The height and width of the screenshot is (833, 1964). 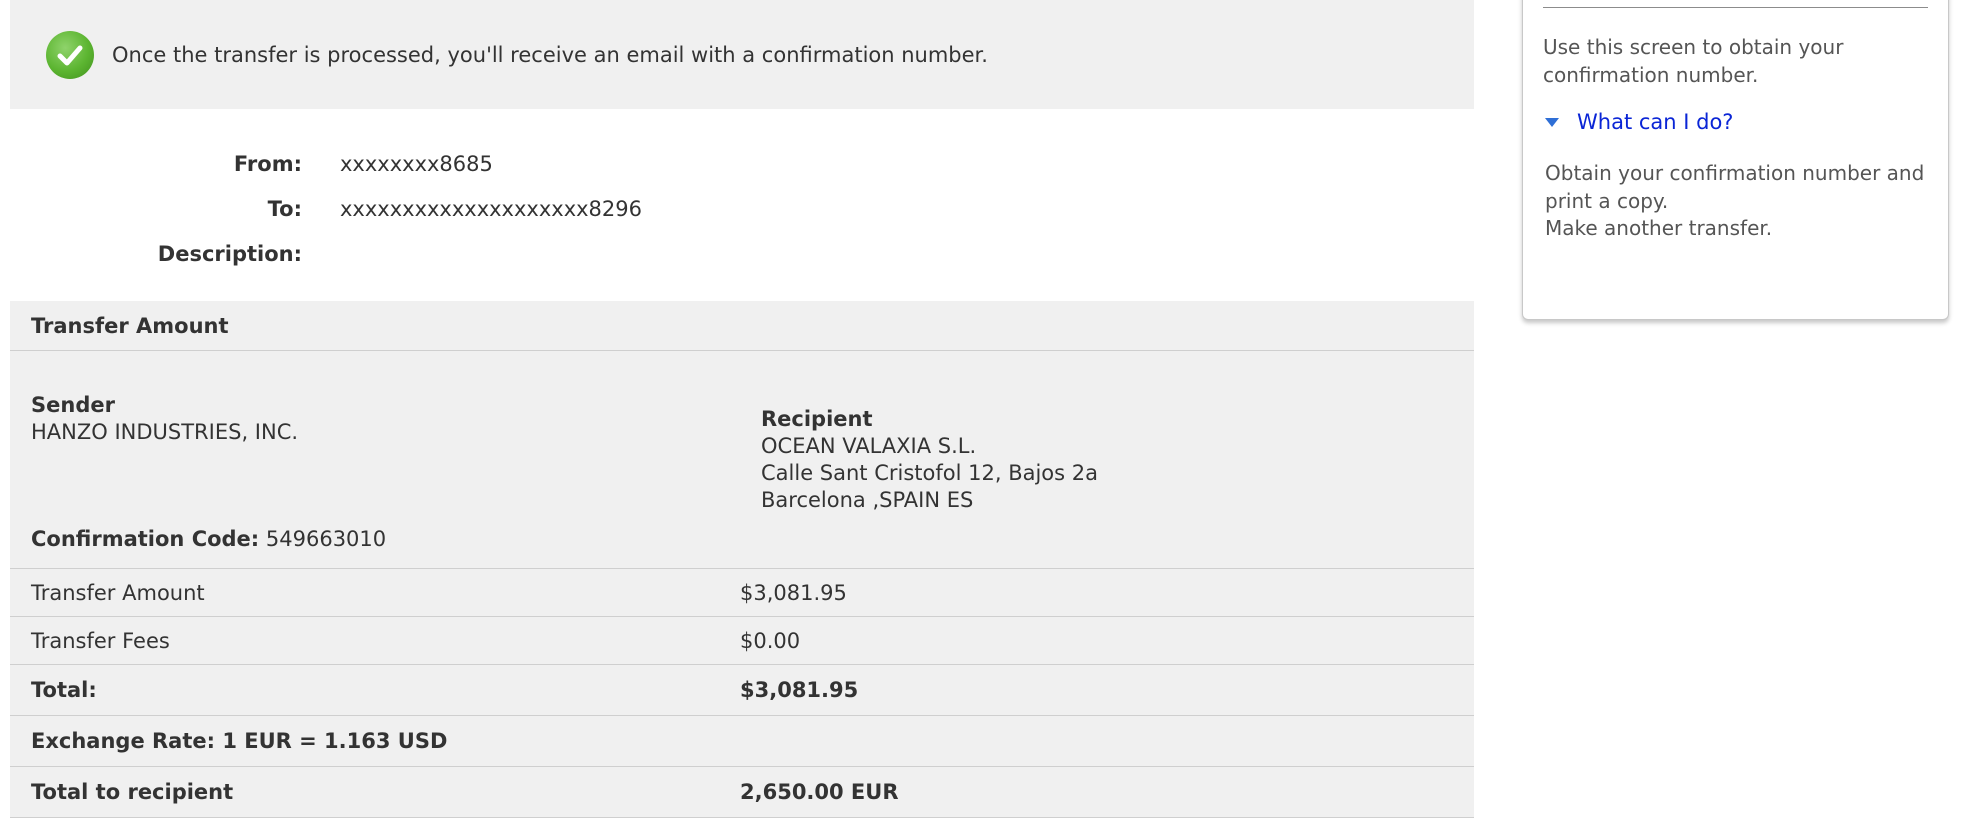 What do you see at coordinates (817, 419) in the screenshot?
I see `recipient-label: Recipient` at bounding box center [817, 419].